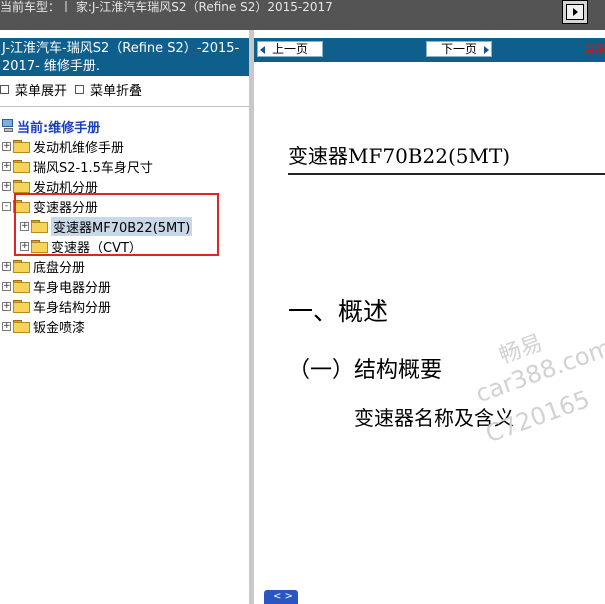 This screenshot has width=605, height=604. I want to click on tree-current-node: 当前:维修手册, so click(51, 126).